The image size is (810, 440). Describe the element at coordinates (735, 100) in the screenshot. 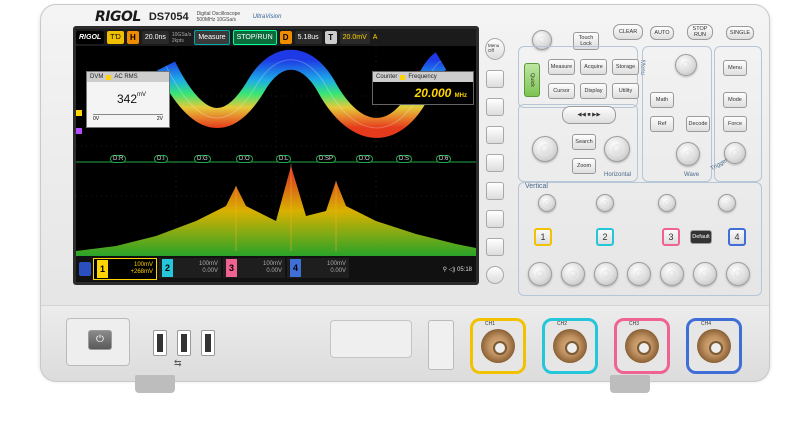

I see `trigger-mode-key: Mode` at that location.